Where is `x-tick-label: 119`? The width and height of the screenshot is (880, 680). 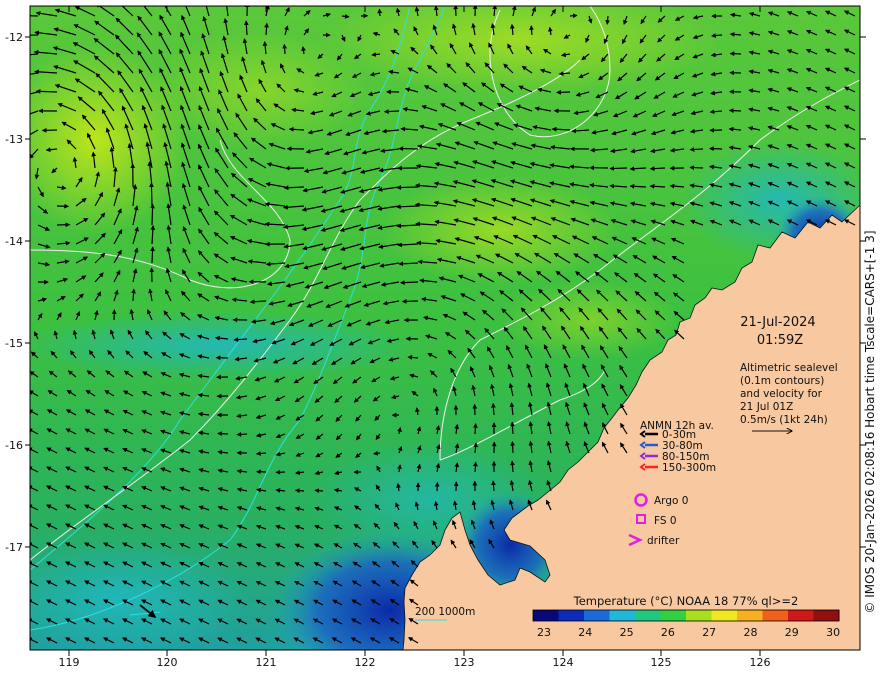 x-tick-label: 119 is located at coordinates (69, 662).